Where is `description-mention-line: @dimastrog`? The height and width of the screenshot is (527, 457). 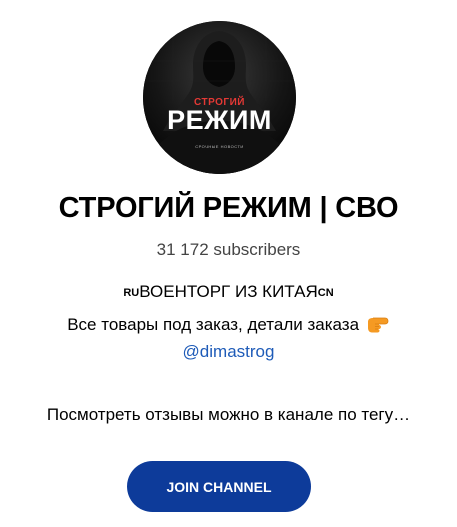 description-mention-line: @dimastrog is located at coordinates (228, 352).